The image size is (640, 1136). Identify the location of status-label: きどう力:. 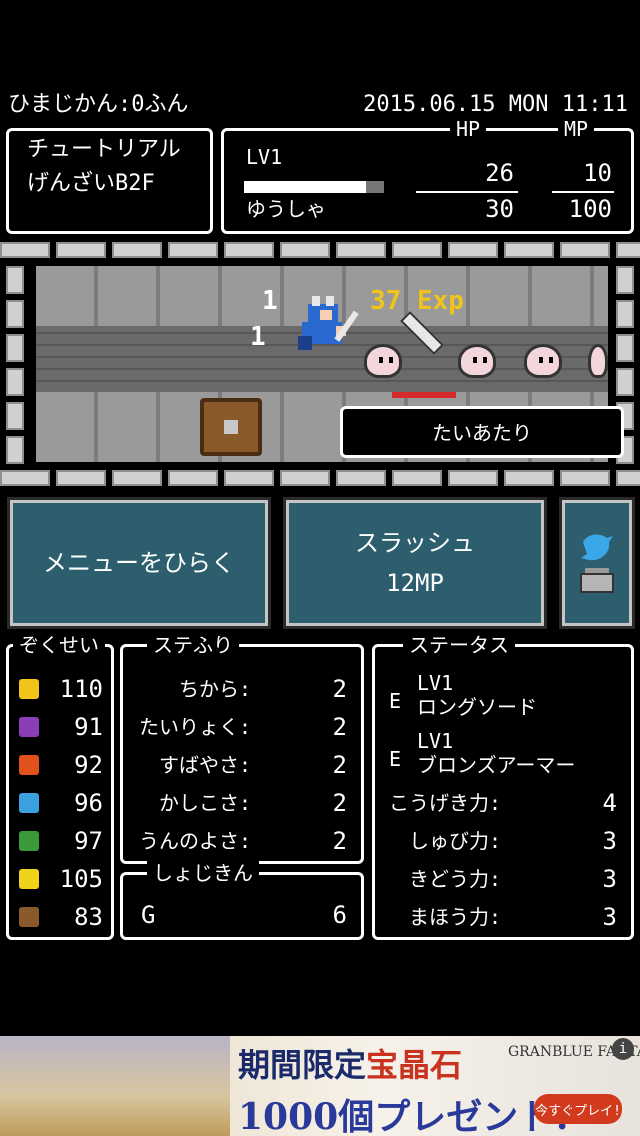
(454, 879).